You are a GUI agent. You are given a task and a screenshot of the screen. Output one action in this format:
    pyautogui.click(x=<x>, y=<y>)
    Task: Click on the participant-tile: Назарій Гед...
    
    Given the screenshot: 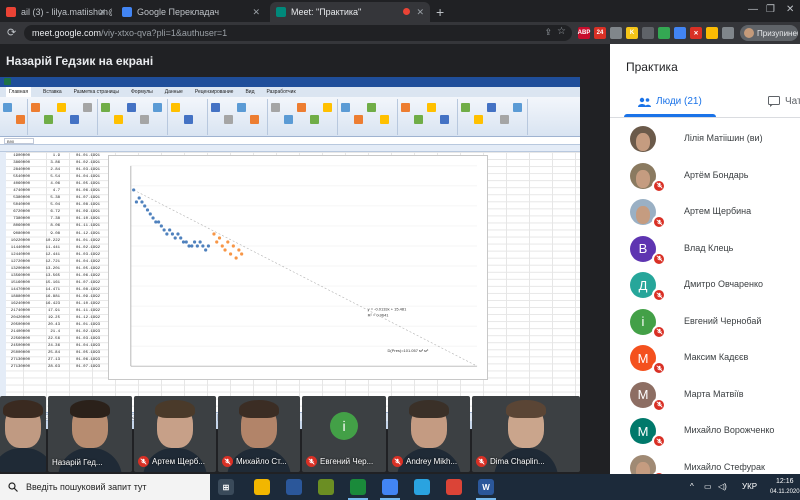 What is the action you would take?
    pyautogui.click(x=90, y=434)
    